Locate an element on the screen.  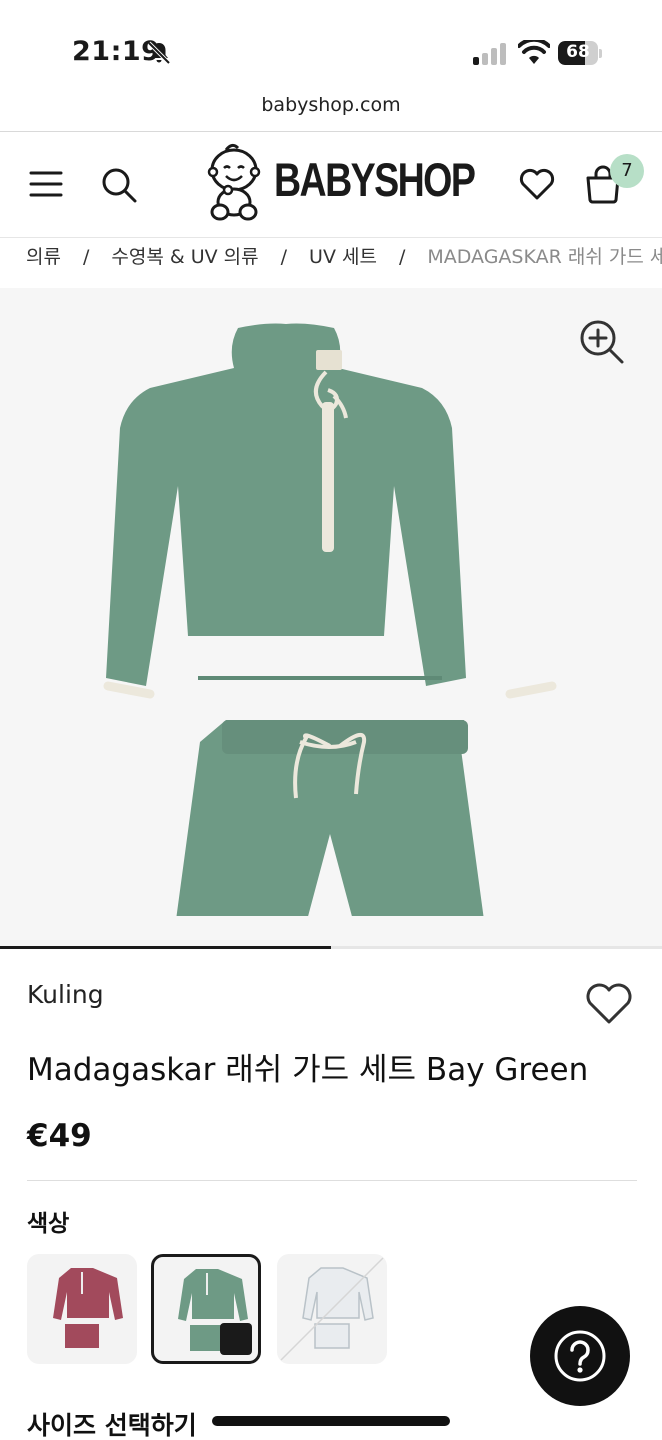
signal-icon is located at coordinates (489, 54).